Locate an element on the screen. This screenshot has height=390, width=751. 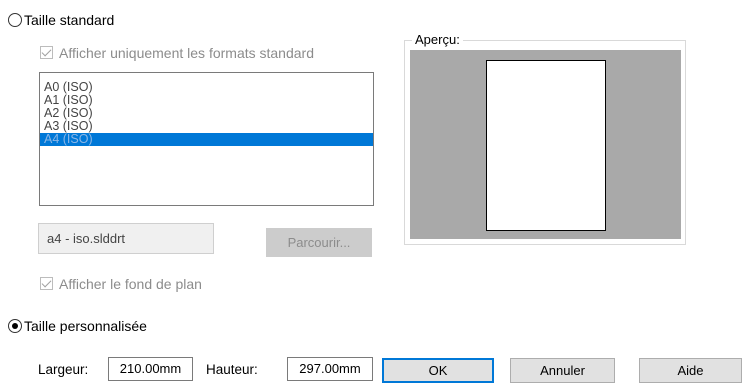
only-standard-formats-label: Afficher uniquement les formats standard is located at coordinates (186, 53).